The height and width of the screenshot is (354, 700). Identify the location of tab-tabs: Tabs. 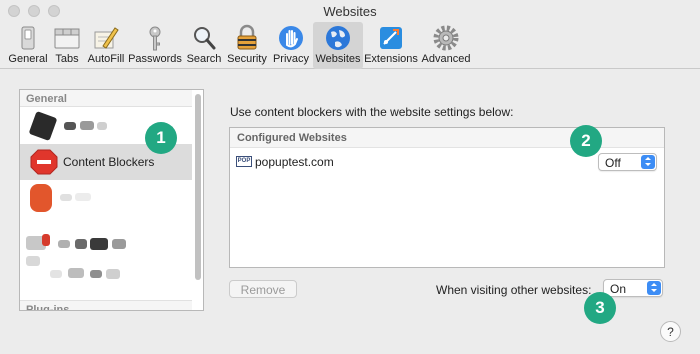
(67, 45).